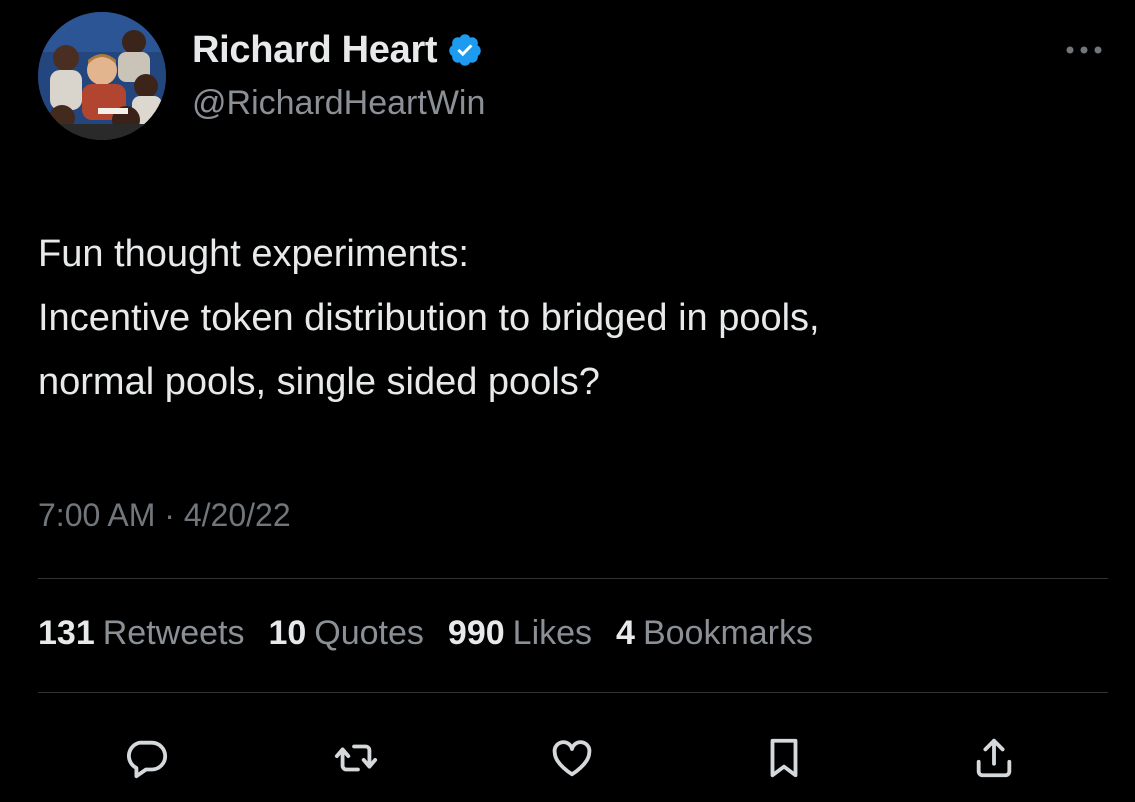 The image size is (1135, 802). I want to click on heart-icon, so click(572, 758).